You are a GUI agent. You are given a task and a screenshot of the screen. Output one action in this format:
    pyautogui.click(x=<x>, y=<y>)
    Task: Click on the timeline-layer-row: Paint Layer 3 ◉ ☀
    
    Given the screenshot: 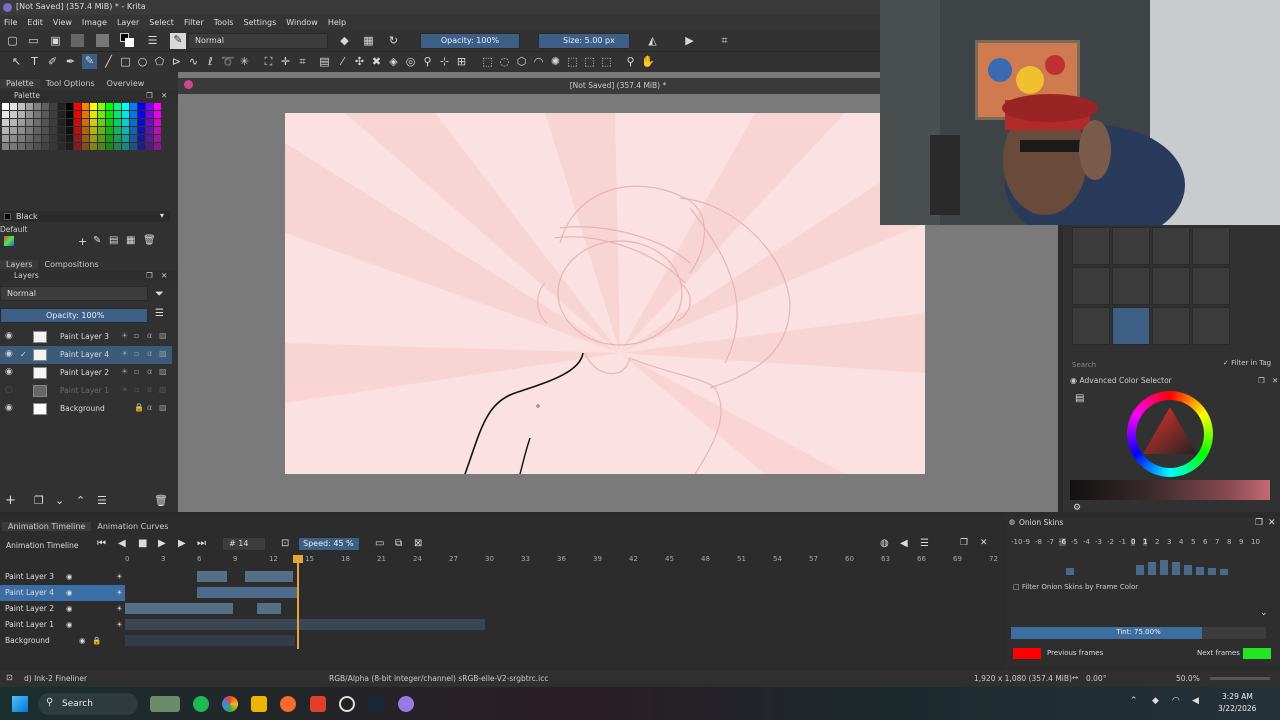 What is the action you would take?
    pyautogui.click(x=62, y=577)
    